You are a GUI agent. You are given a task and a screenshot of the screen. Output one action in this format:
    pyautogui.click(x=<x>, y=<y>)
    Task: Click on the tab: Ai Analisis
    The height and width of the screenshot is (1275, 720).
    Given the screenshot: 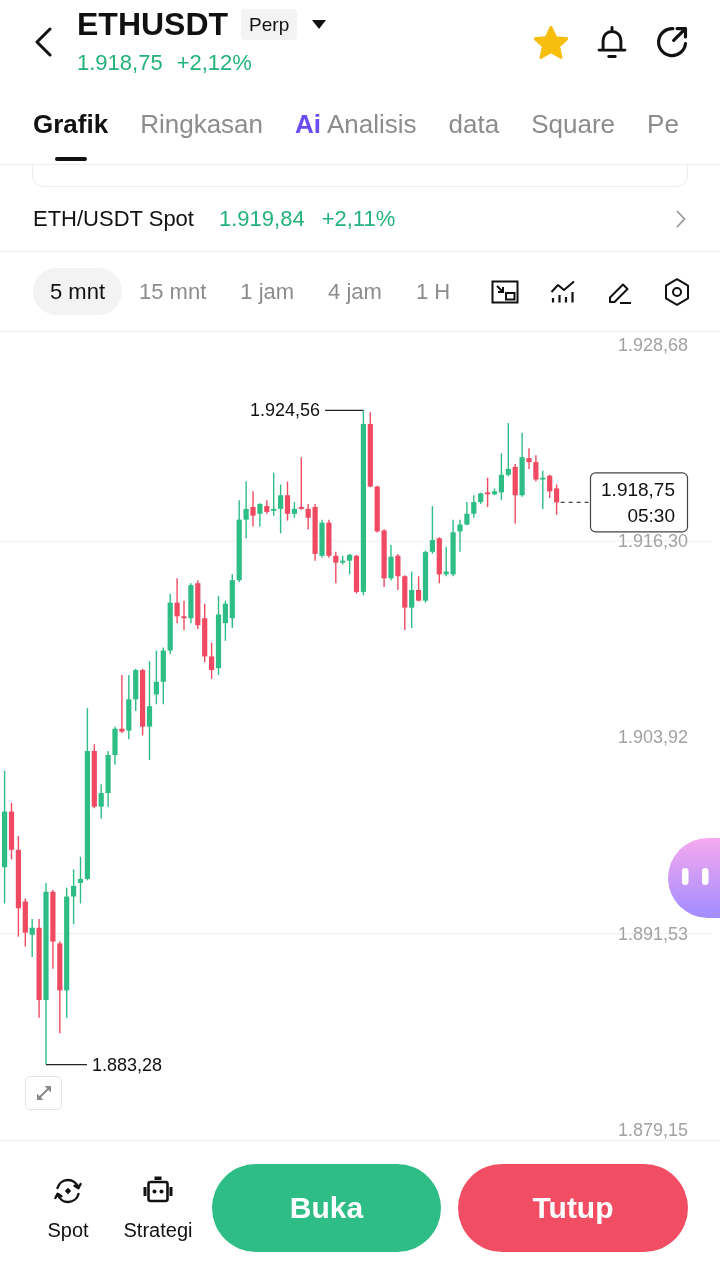 What is the action you would take?
    pyautogui.click(x=356, y=128)
    